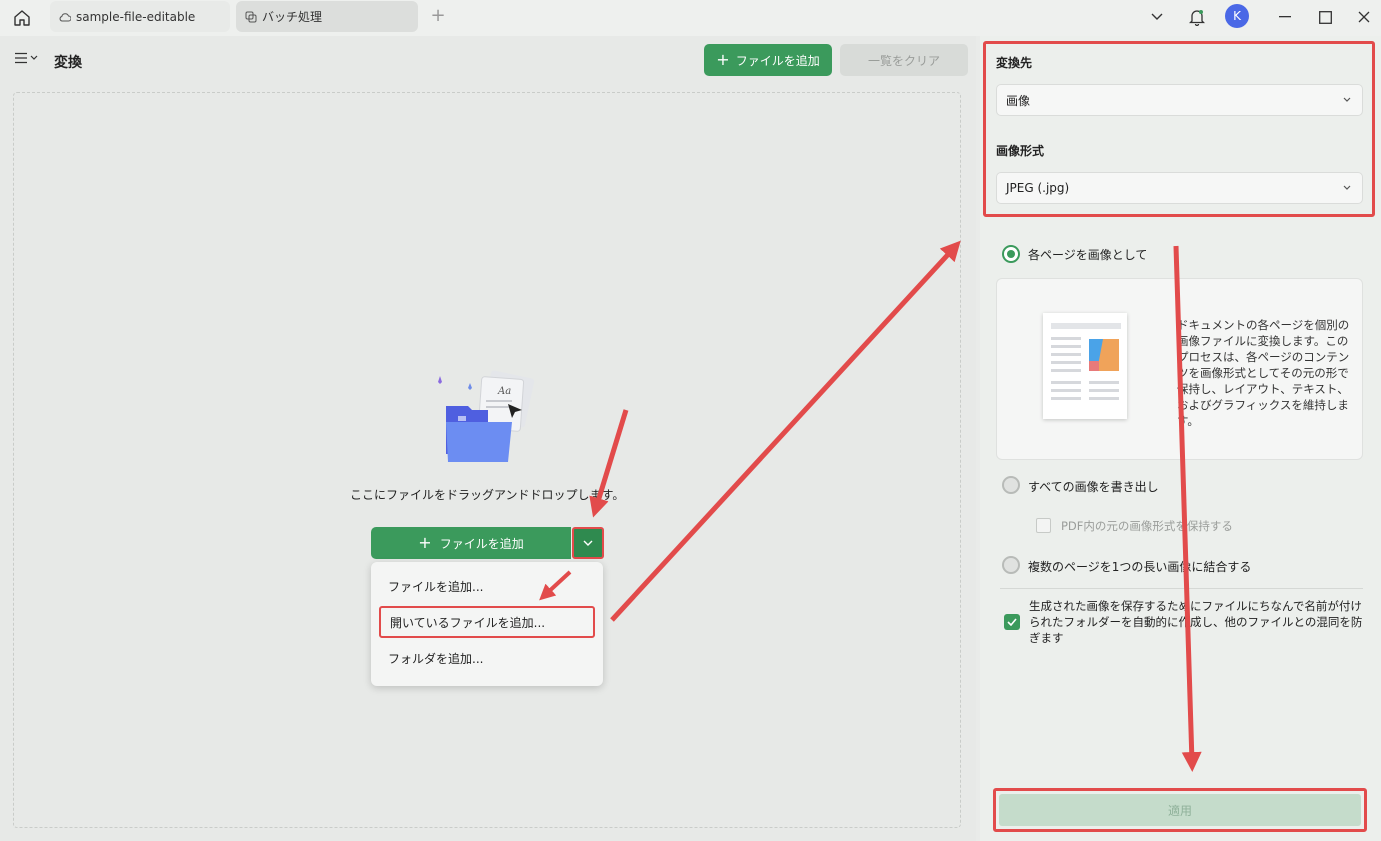 The image size is (1381, 841). I want to click on target-select: 画像, so click(1179, 100).